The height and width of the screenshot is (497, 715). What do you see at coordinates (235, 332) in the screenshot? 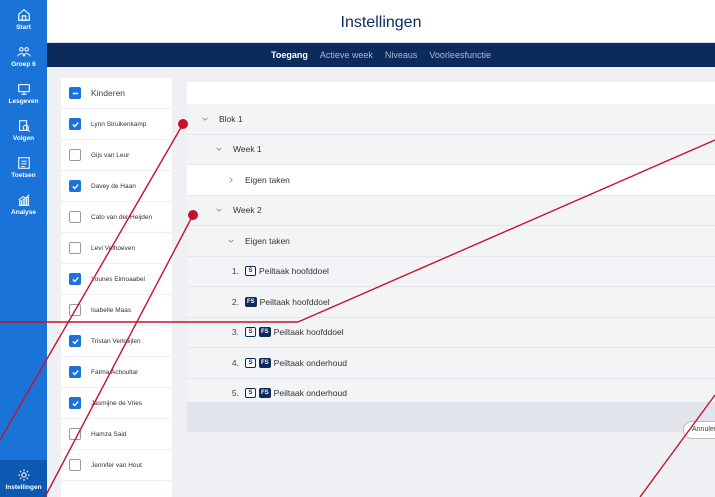
I see `task-number: 3.` at bounding box center [235, 332].